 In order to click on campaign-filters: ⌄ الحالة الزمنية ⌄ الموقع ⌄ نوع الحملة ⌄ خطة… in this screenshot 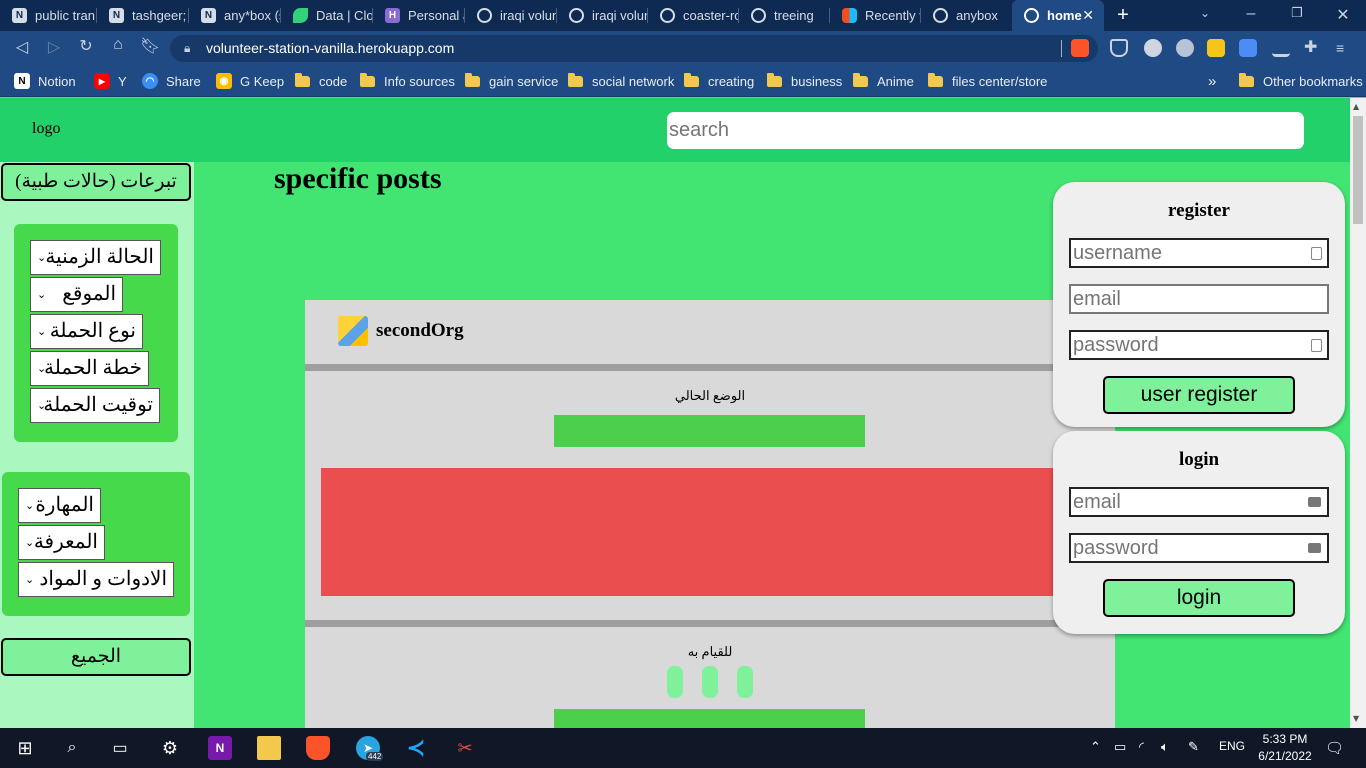, I will do `click(96, 333)`.